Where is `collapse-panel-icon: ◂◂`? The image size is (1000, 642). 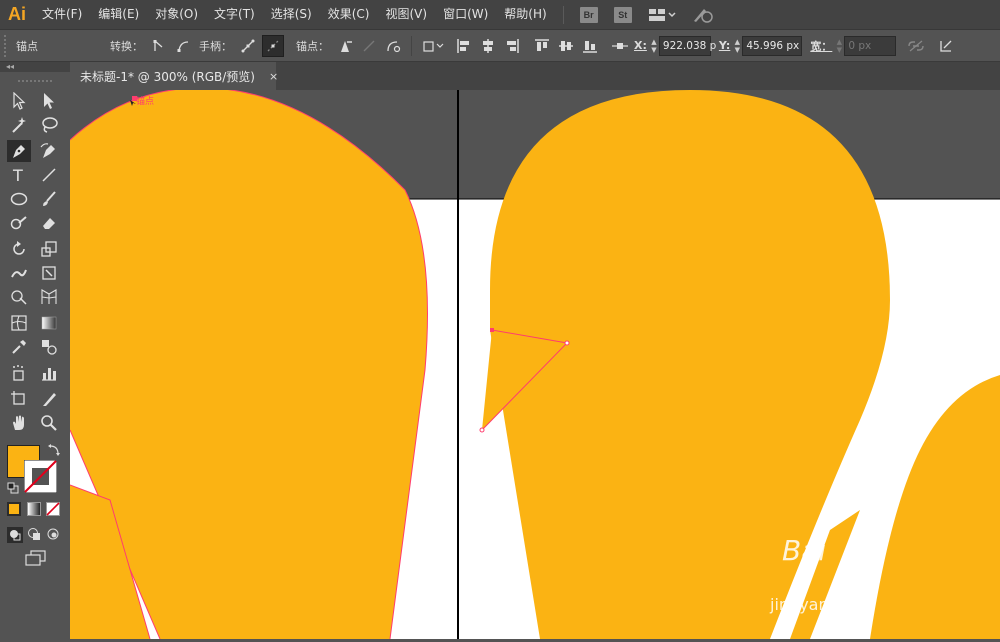
collapse-panel-icon: ◂◂ is located at coordinates (35, 67).